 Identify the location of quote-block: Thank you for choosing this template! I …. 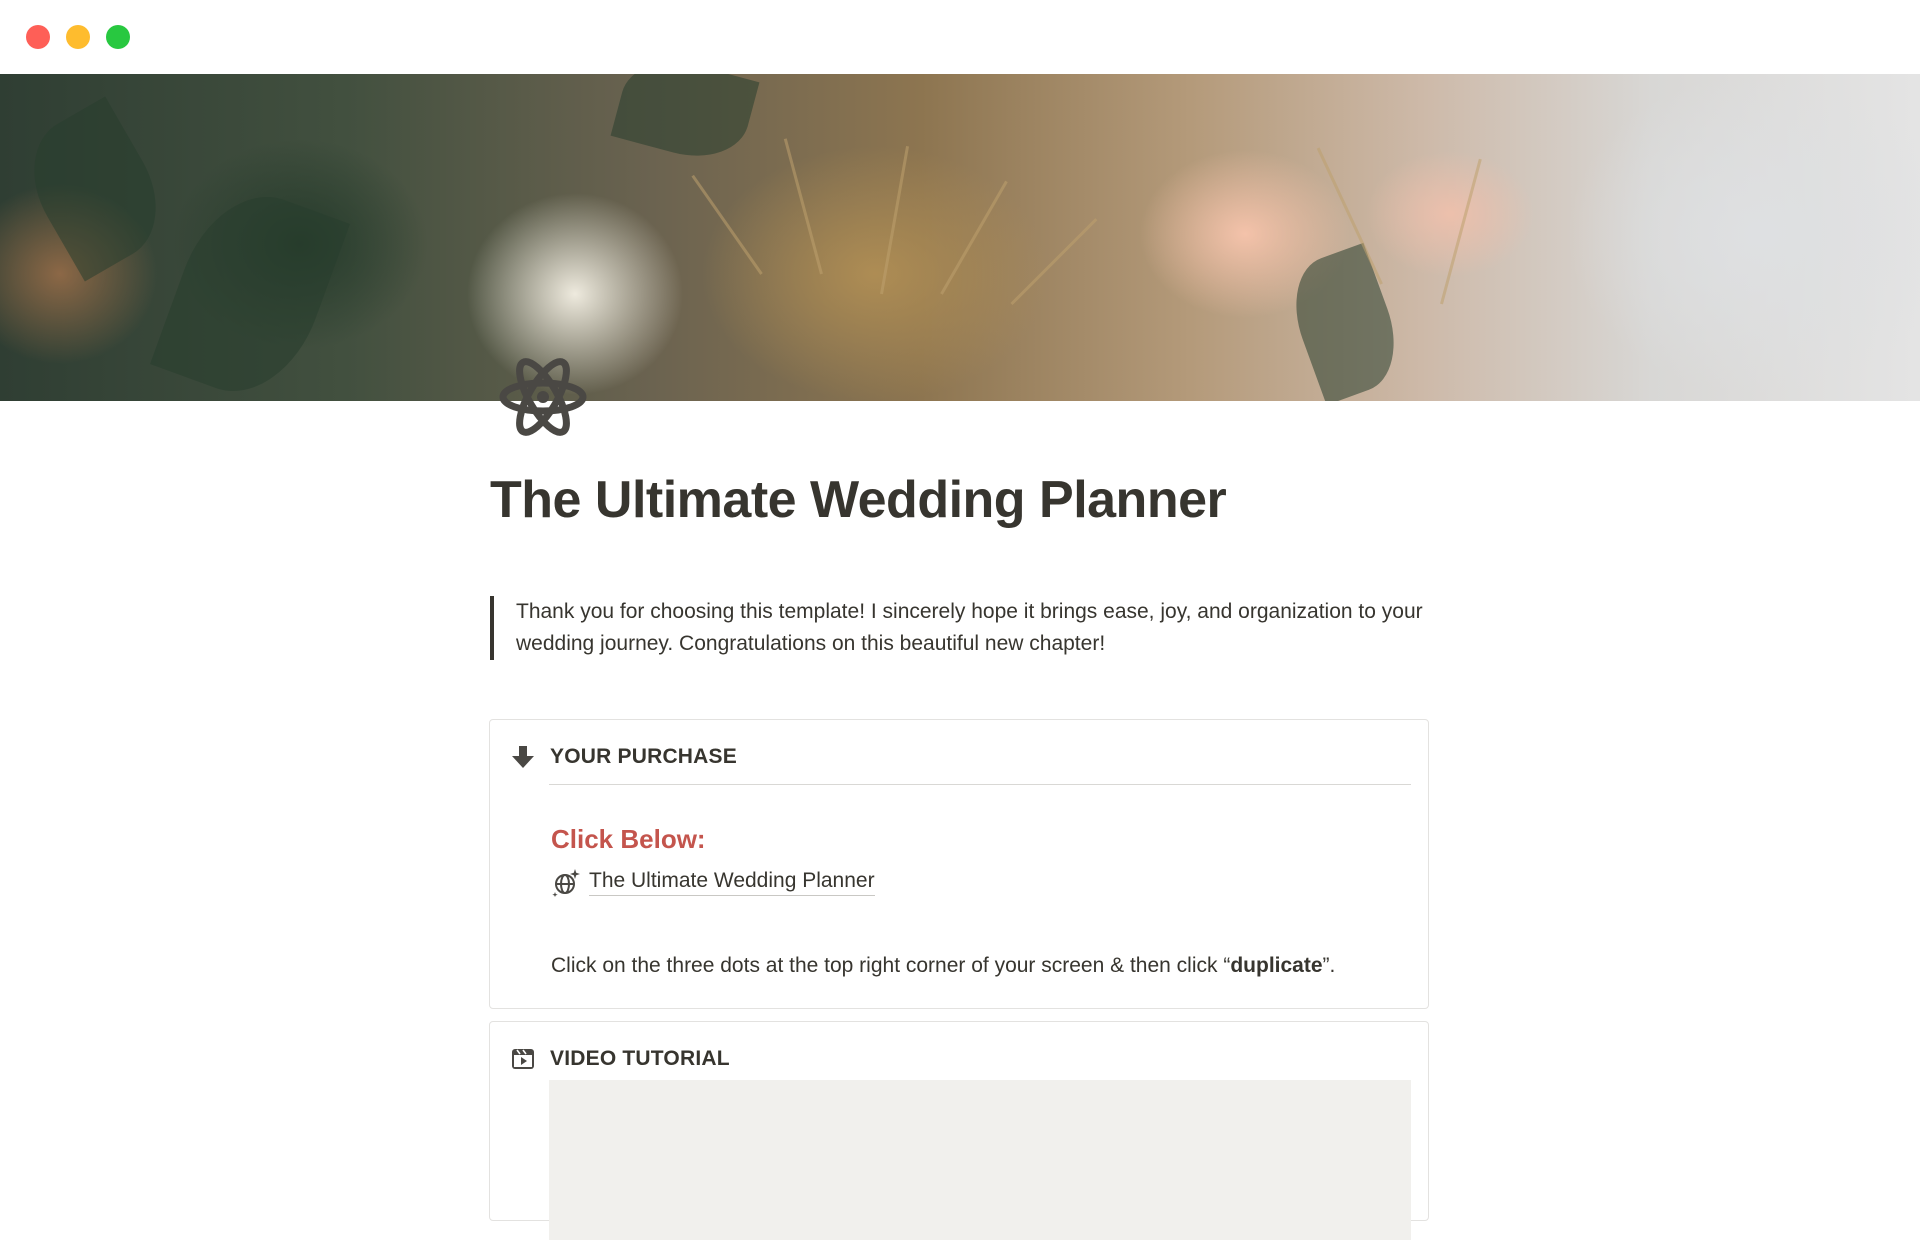
(973, 628).